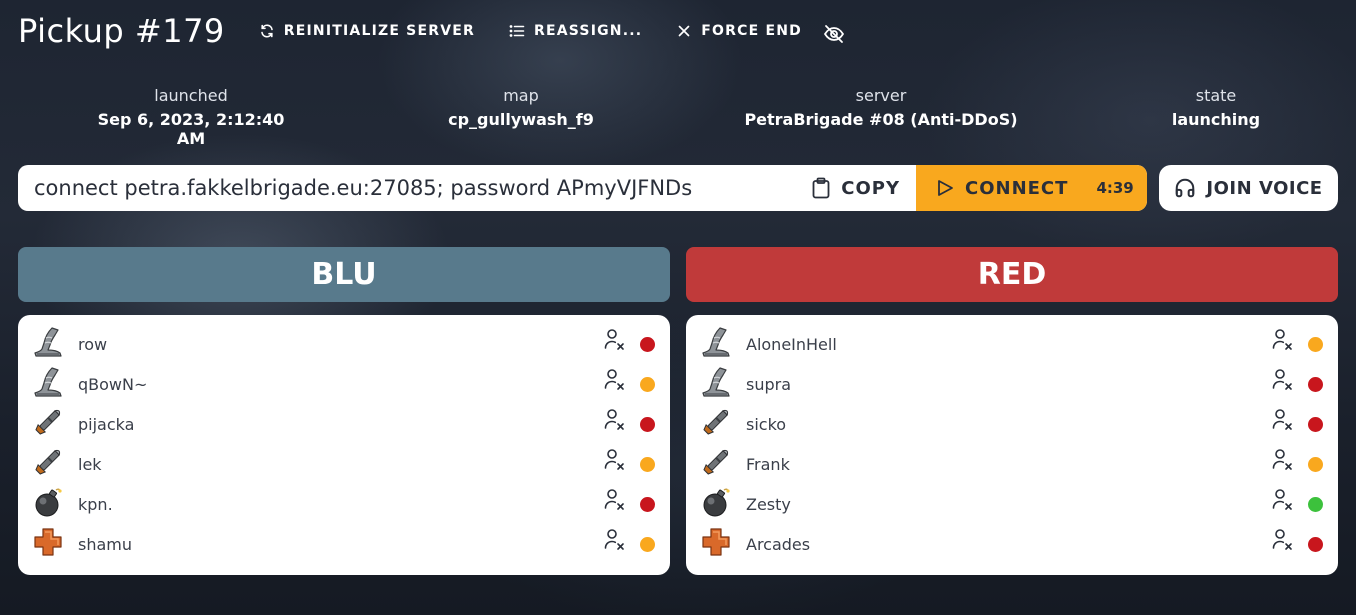  I want to click on state-value: launching, so click(1216, 119).